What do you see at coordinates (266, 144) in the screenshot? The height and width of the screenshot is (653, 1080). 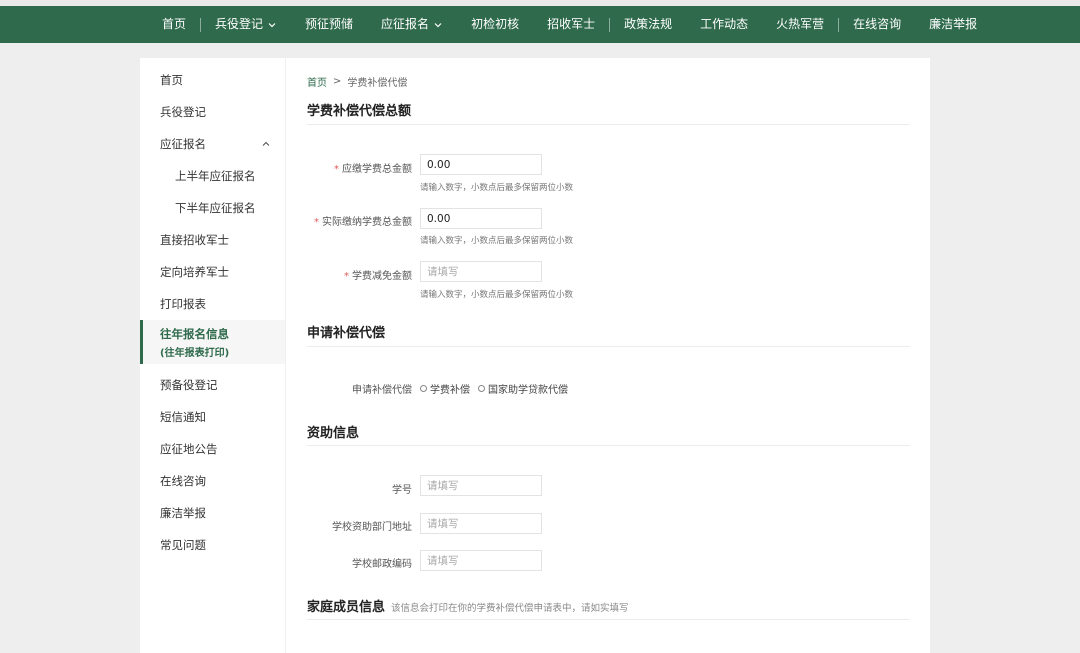 I see `chevron-up-icon` at bounding box center [266, 144].